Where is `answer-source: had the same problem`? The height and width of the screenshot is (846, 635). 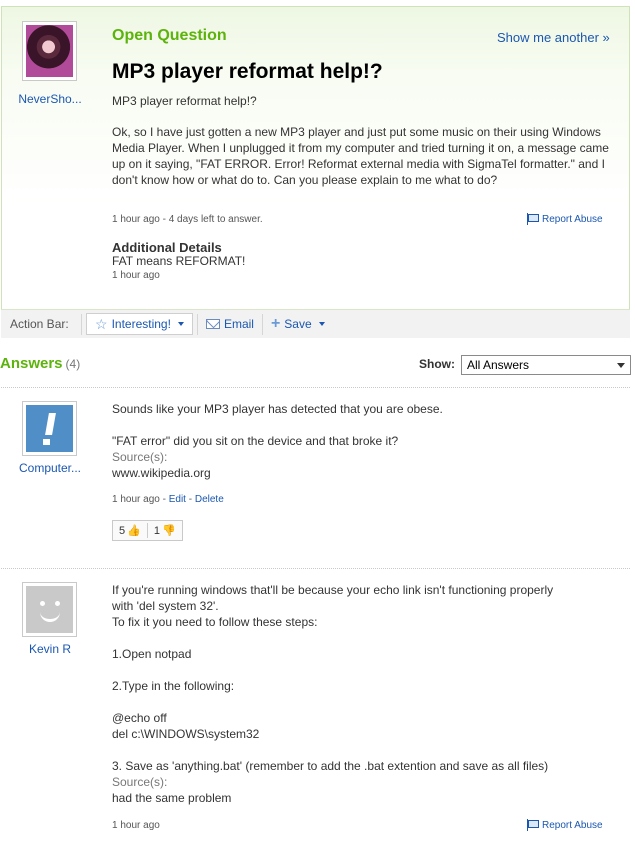 answer-source: had the same problem is located at coordinates (172, 798).